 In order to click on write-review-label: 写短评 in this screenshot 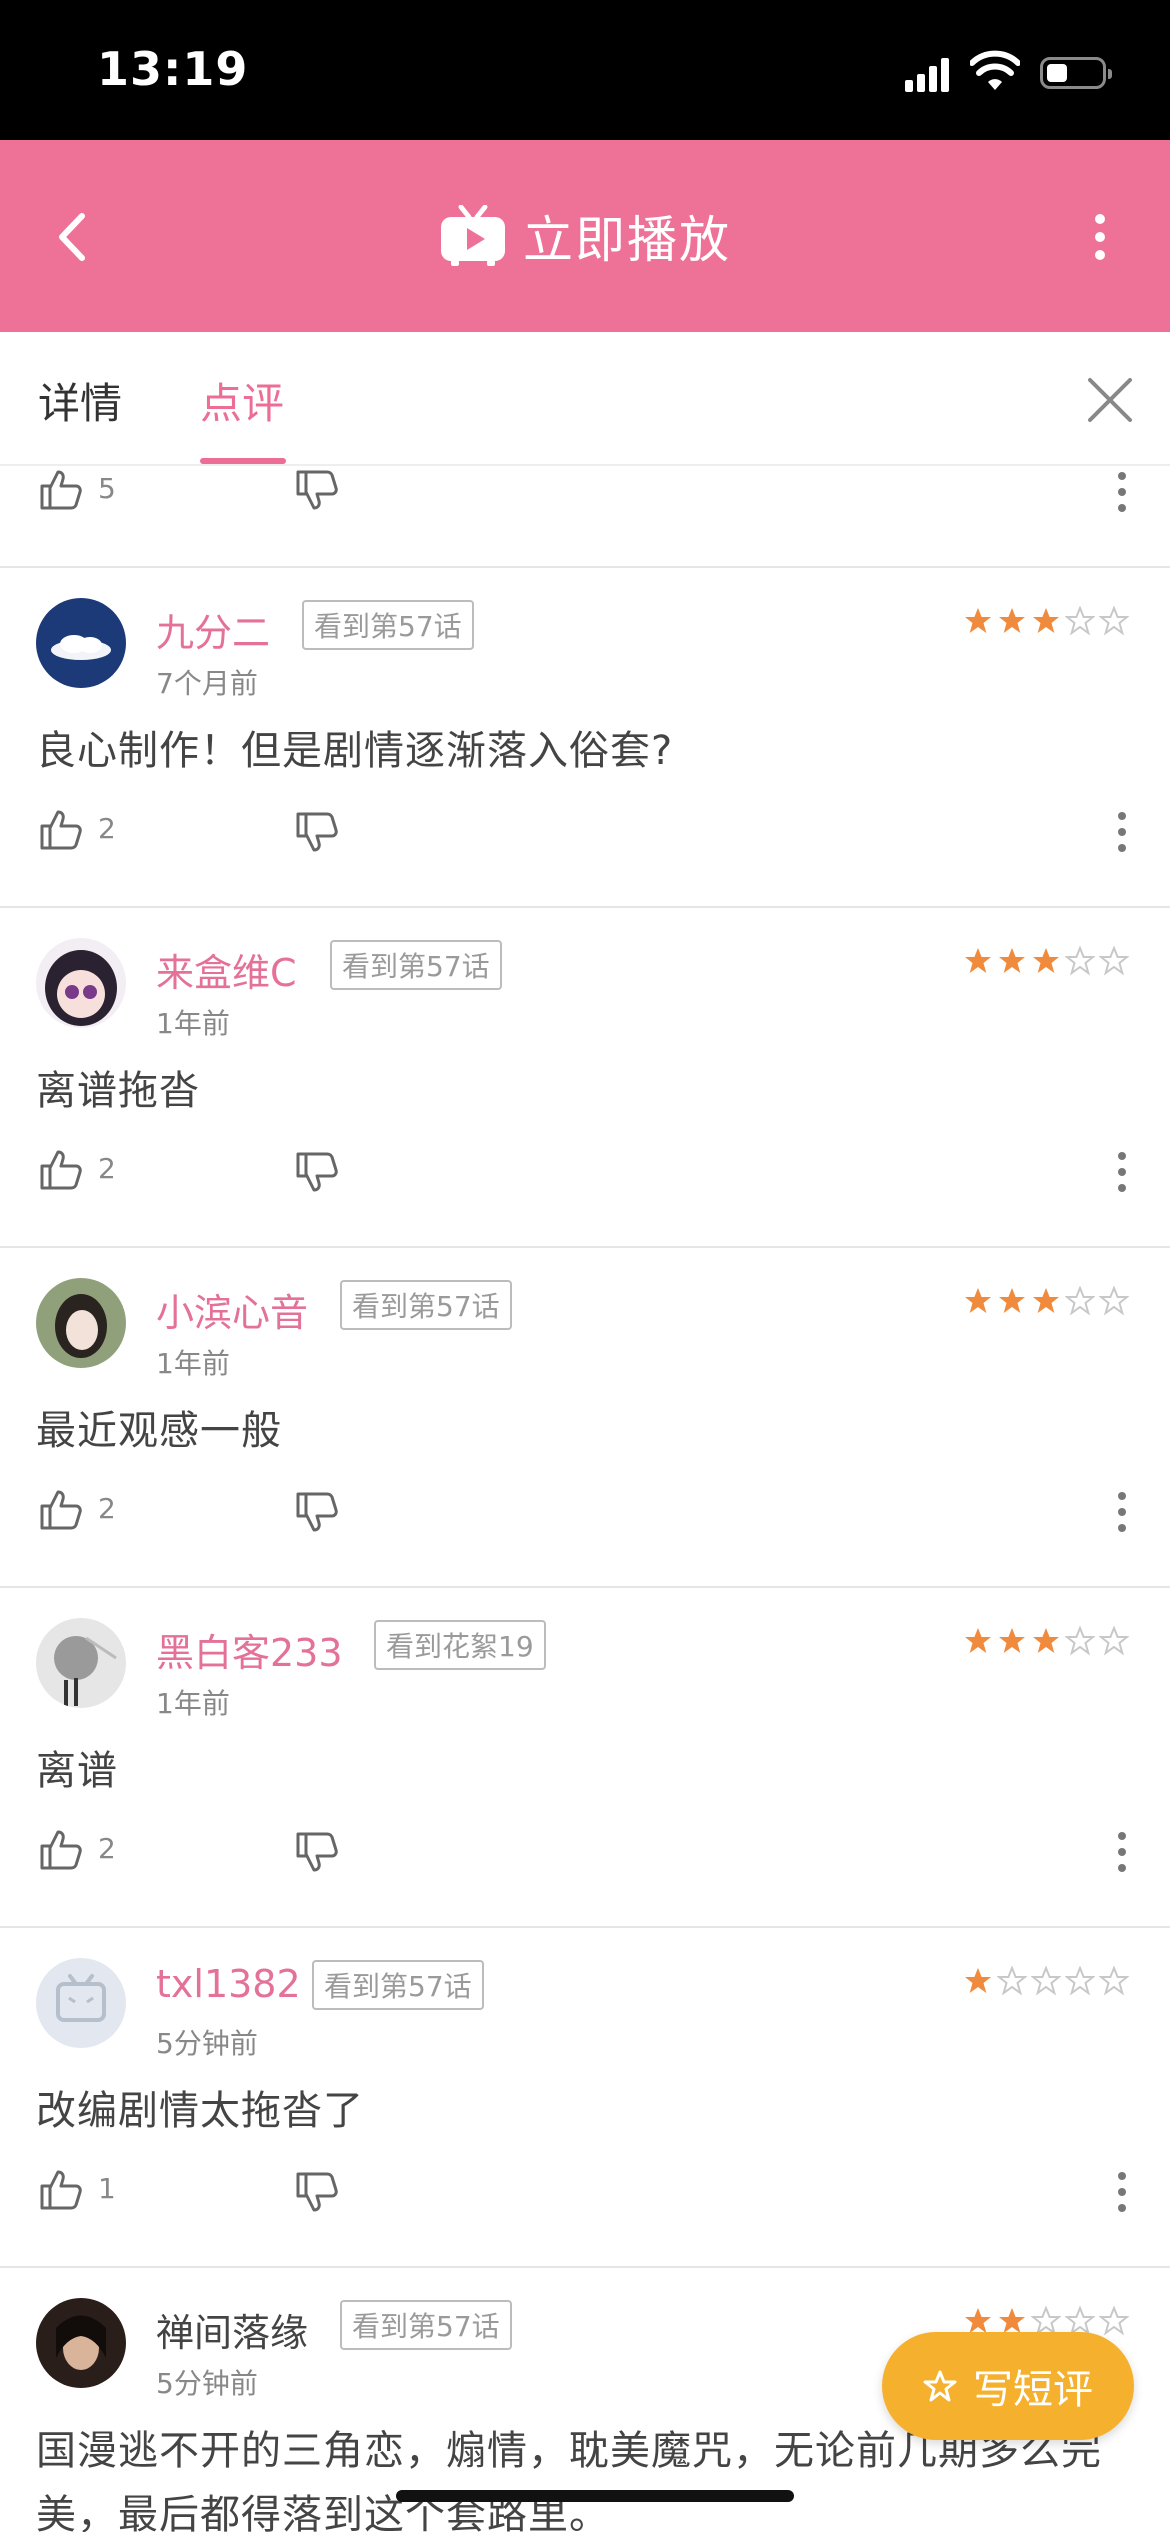, I will do `click(1033, 2390)`.